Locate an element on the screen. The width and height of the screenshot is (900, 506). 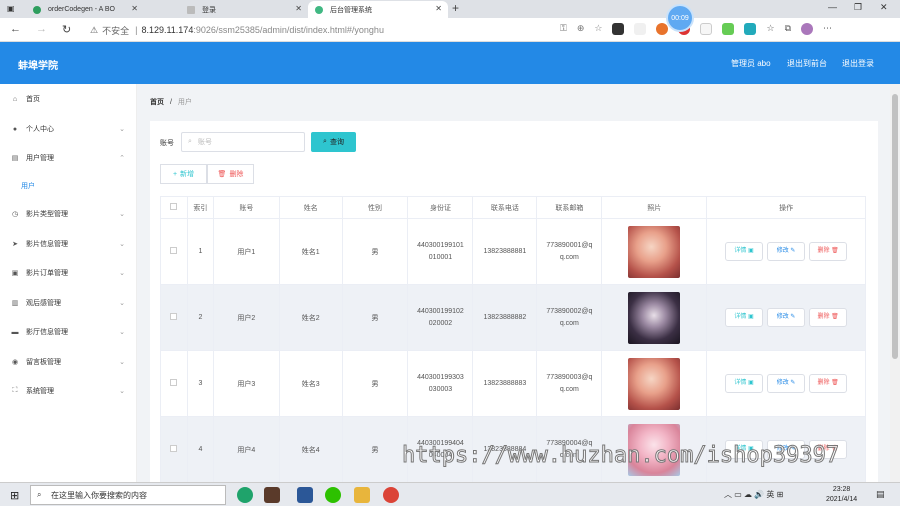
logout-link: 退出登录 is located at coordinates (858, 63).